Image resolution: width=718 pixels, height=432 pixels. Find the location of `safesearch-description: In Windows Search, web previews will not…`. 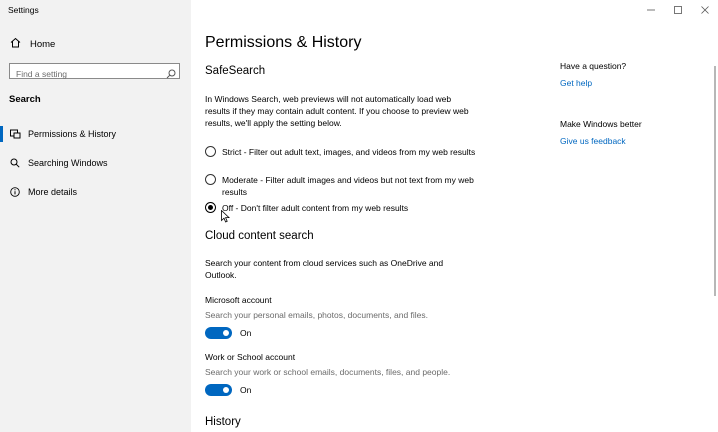

safesearch-description: In Windows Search, web previews will not… is located at coordinates (337, 111).